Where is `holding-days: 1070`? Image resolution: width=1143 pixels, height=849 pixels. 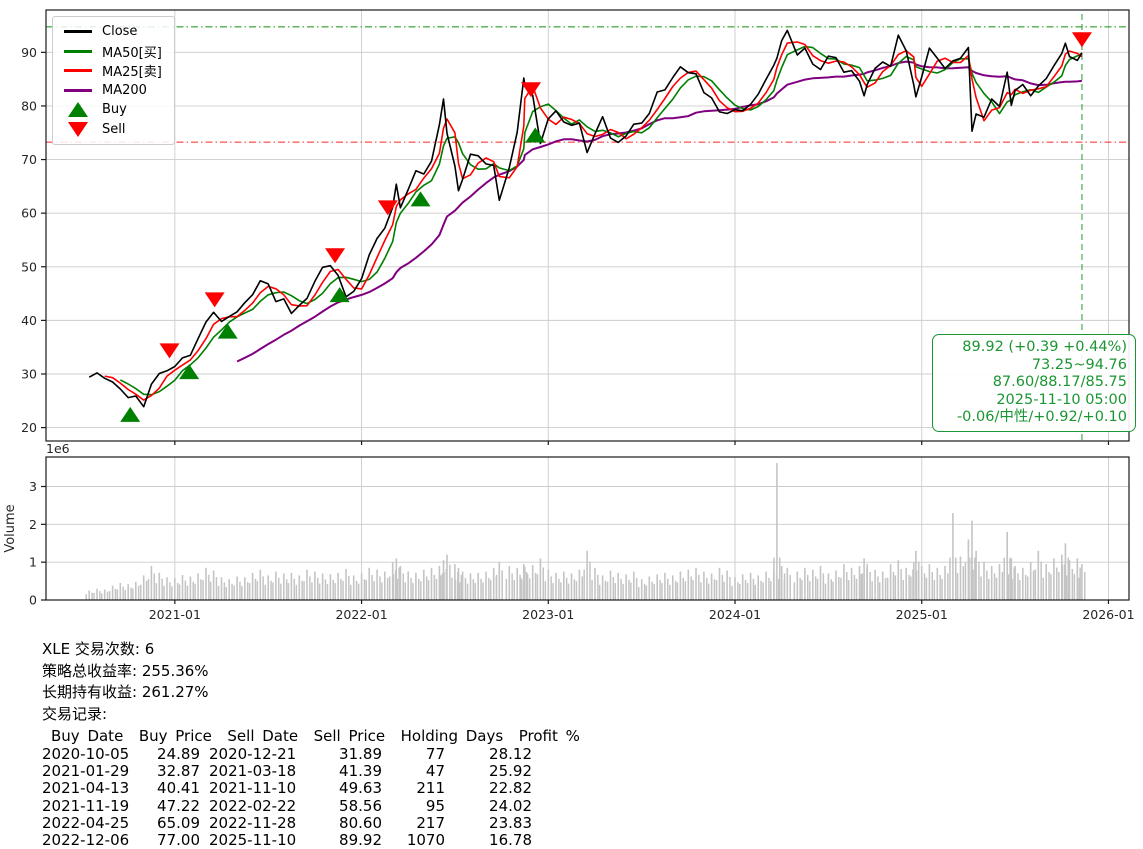
holding-days: 1070 is located at coordinates (425, 840).